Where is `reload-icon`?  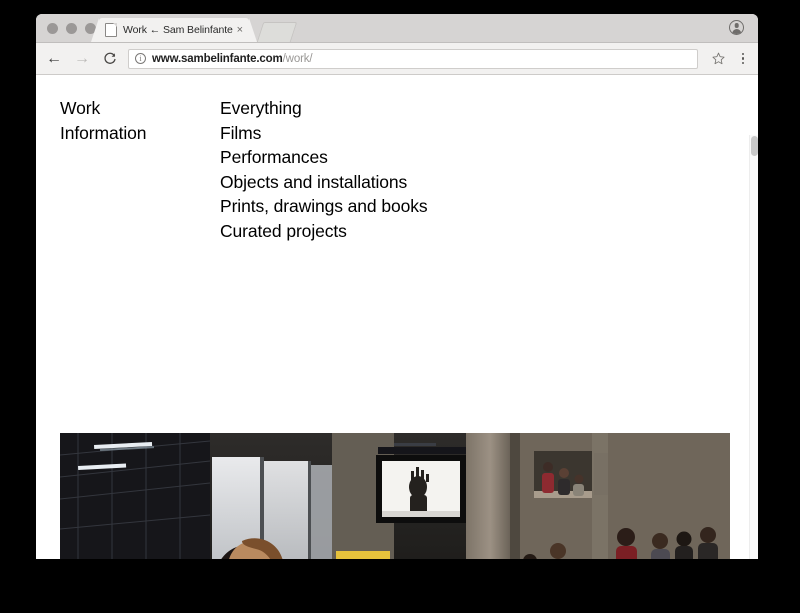 reload-icon is located at coordinates (110, 58).